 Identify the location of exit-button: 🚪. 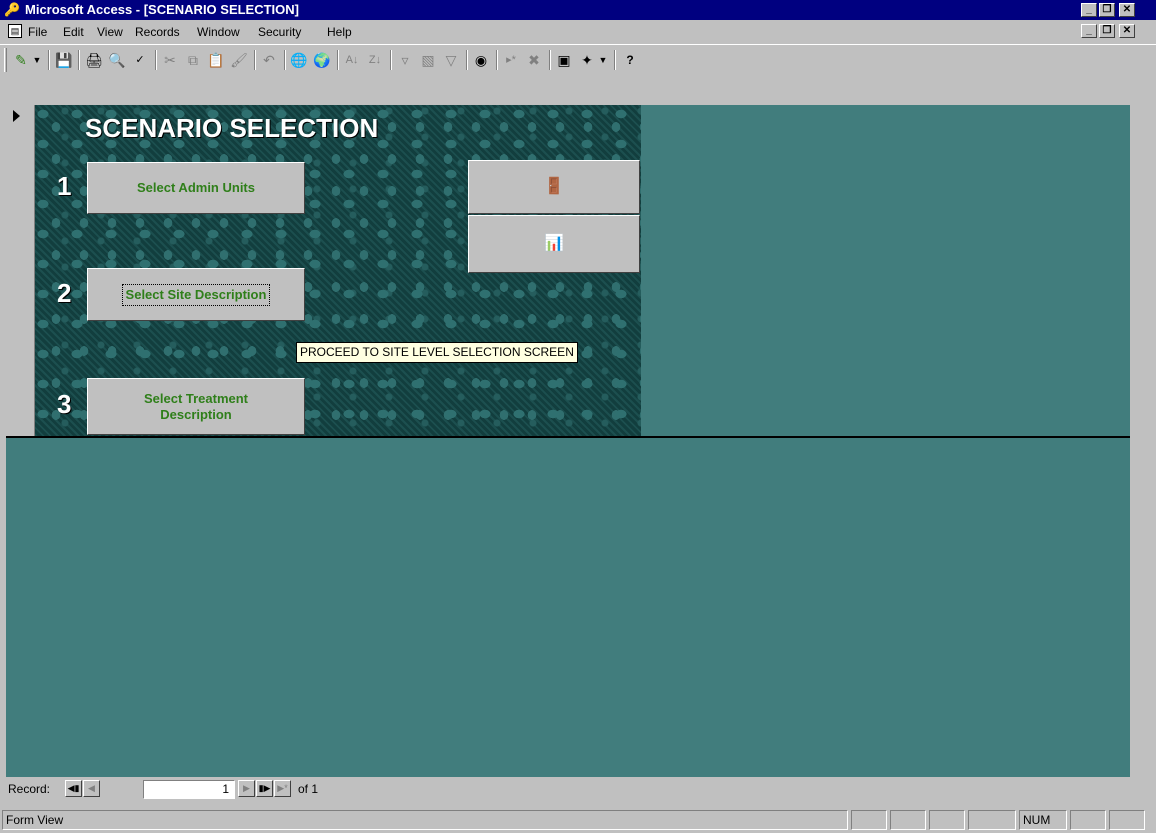
(554, 187).